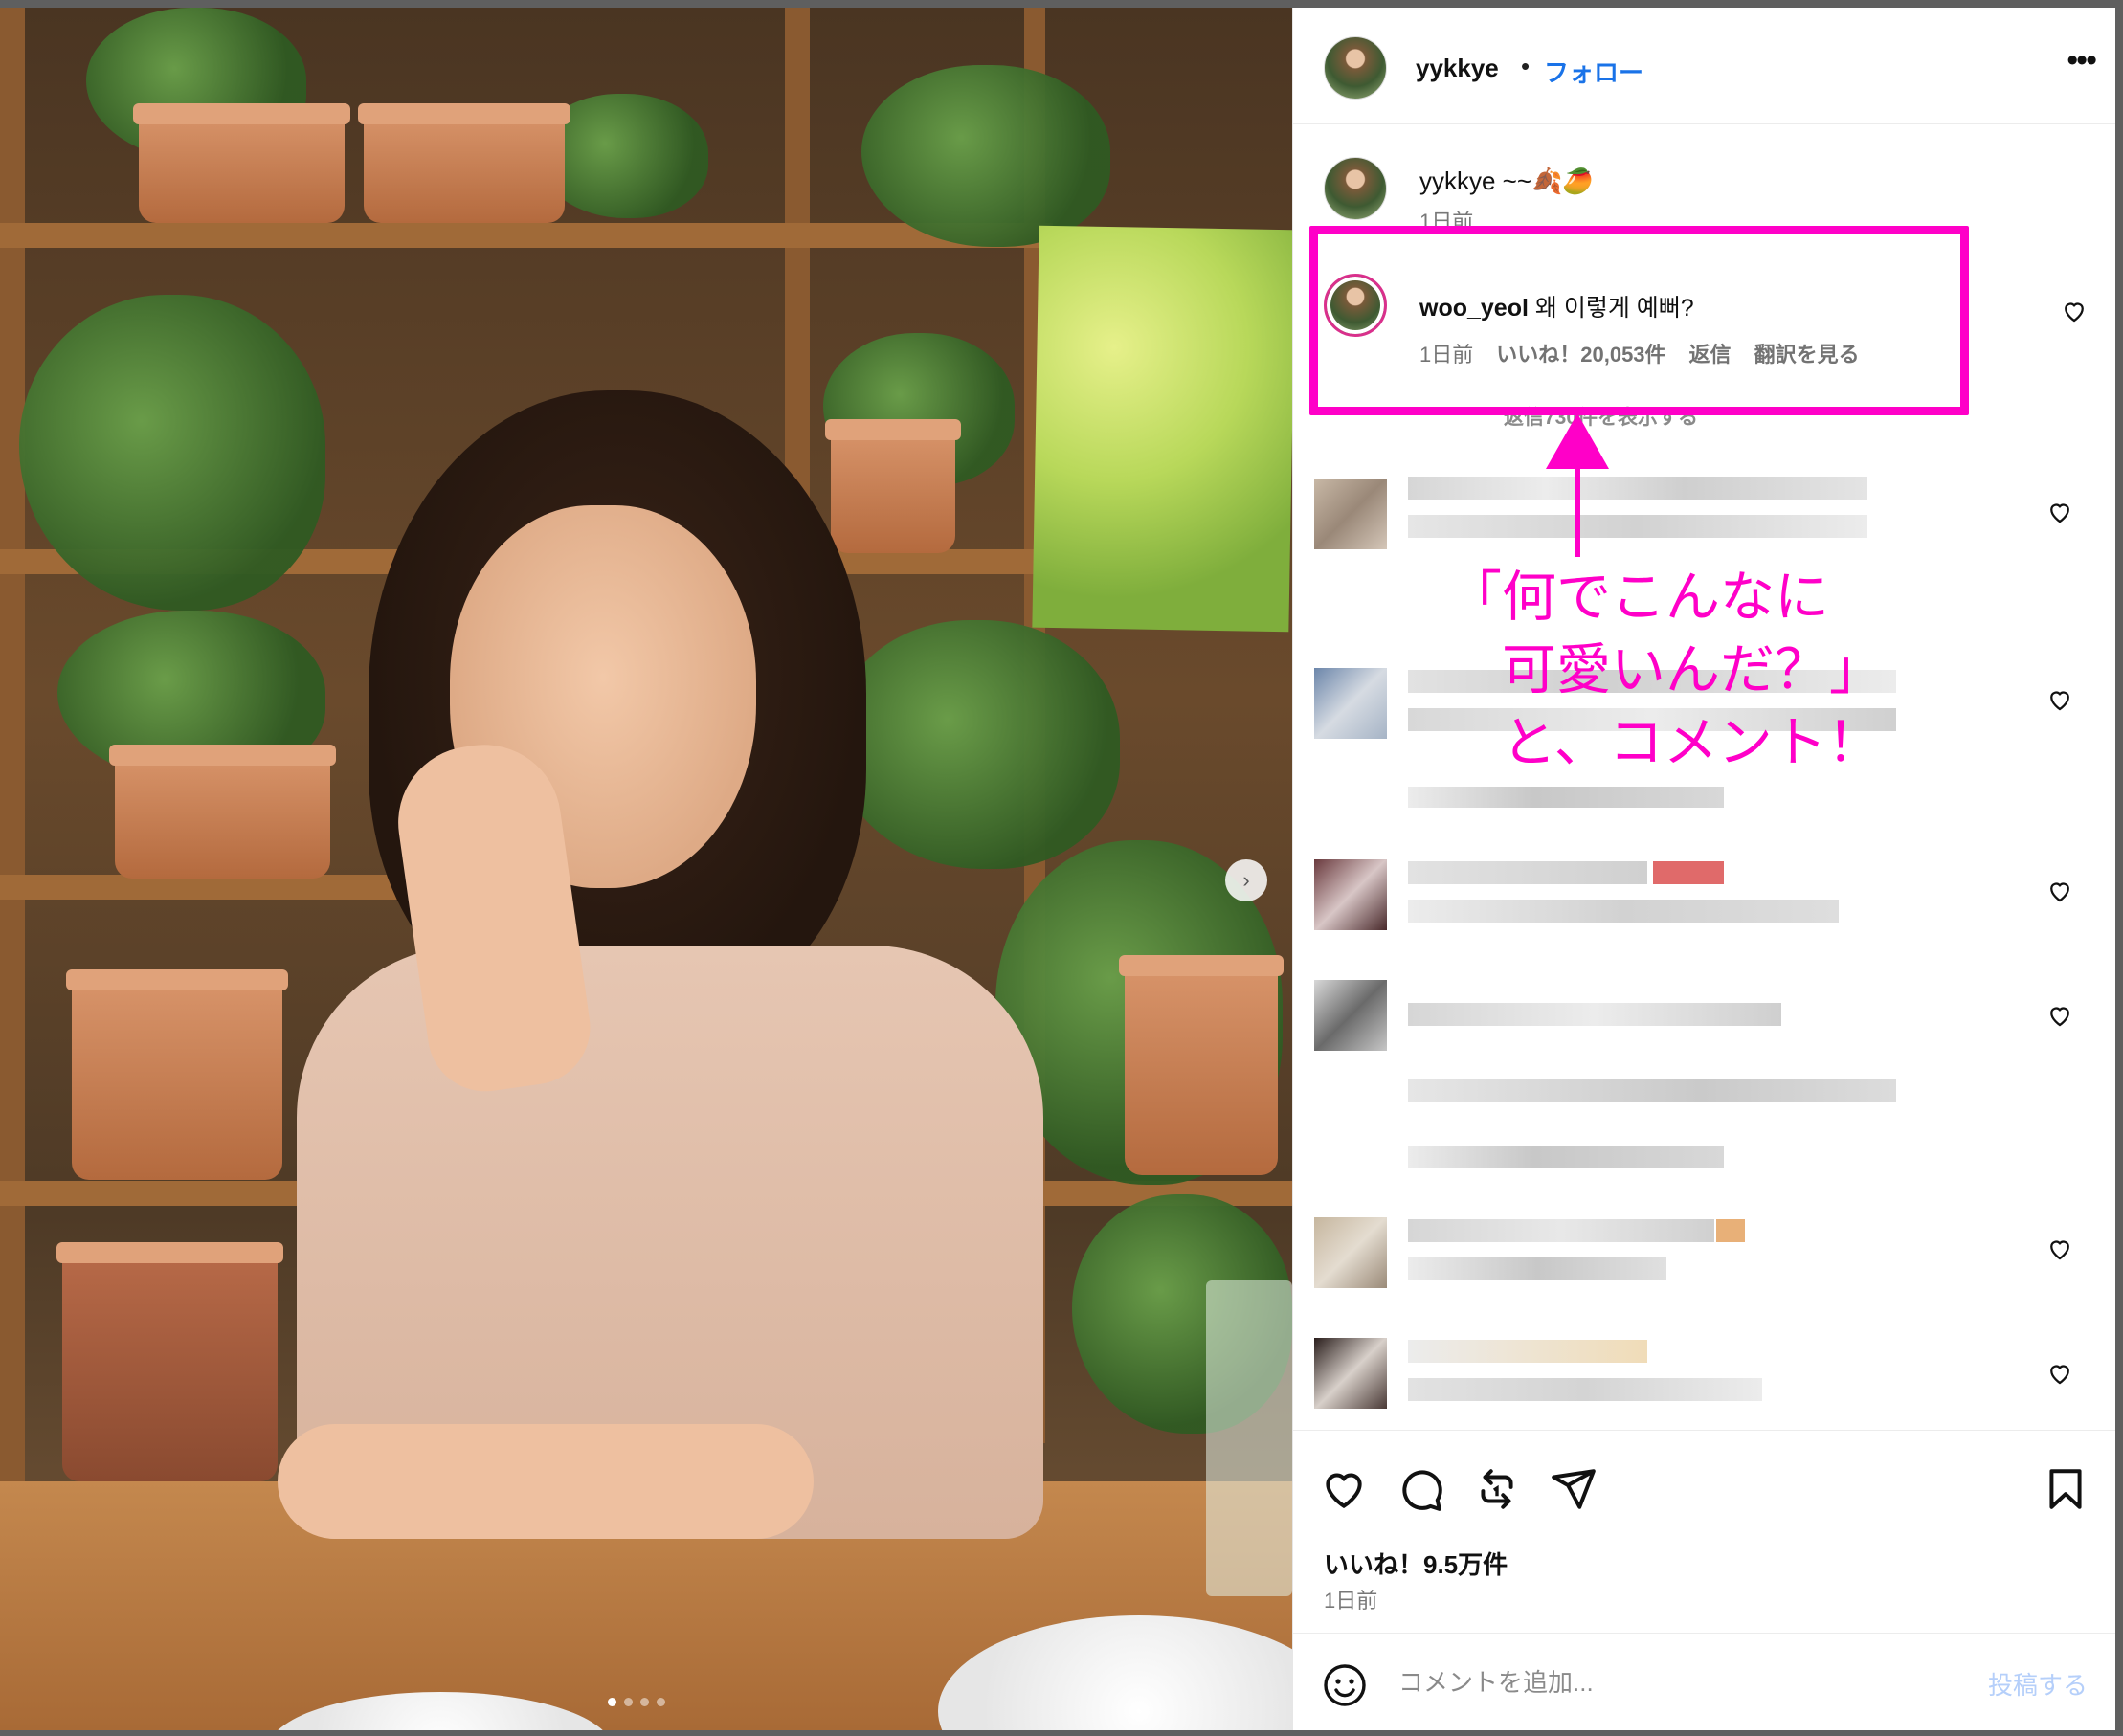 The width and height of the screenshot is (2123, 1736). I want to click on follow-button: フォロー, so click(1593, 71).